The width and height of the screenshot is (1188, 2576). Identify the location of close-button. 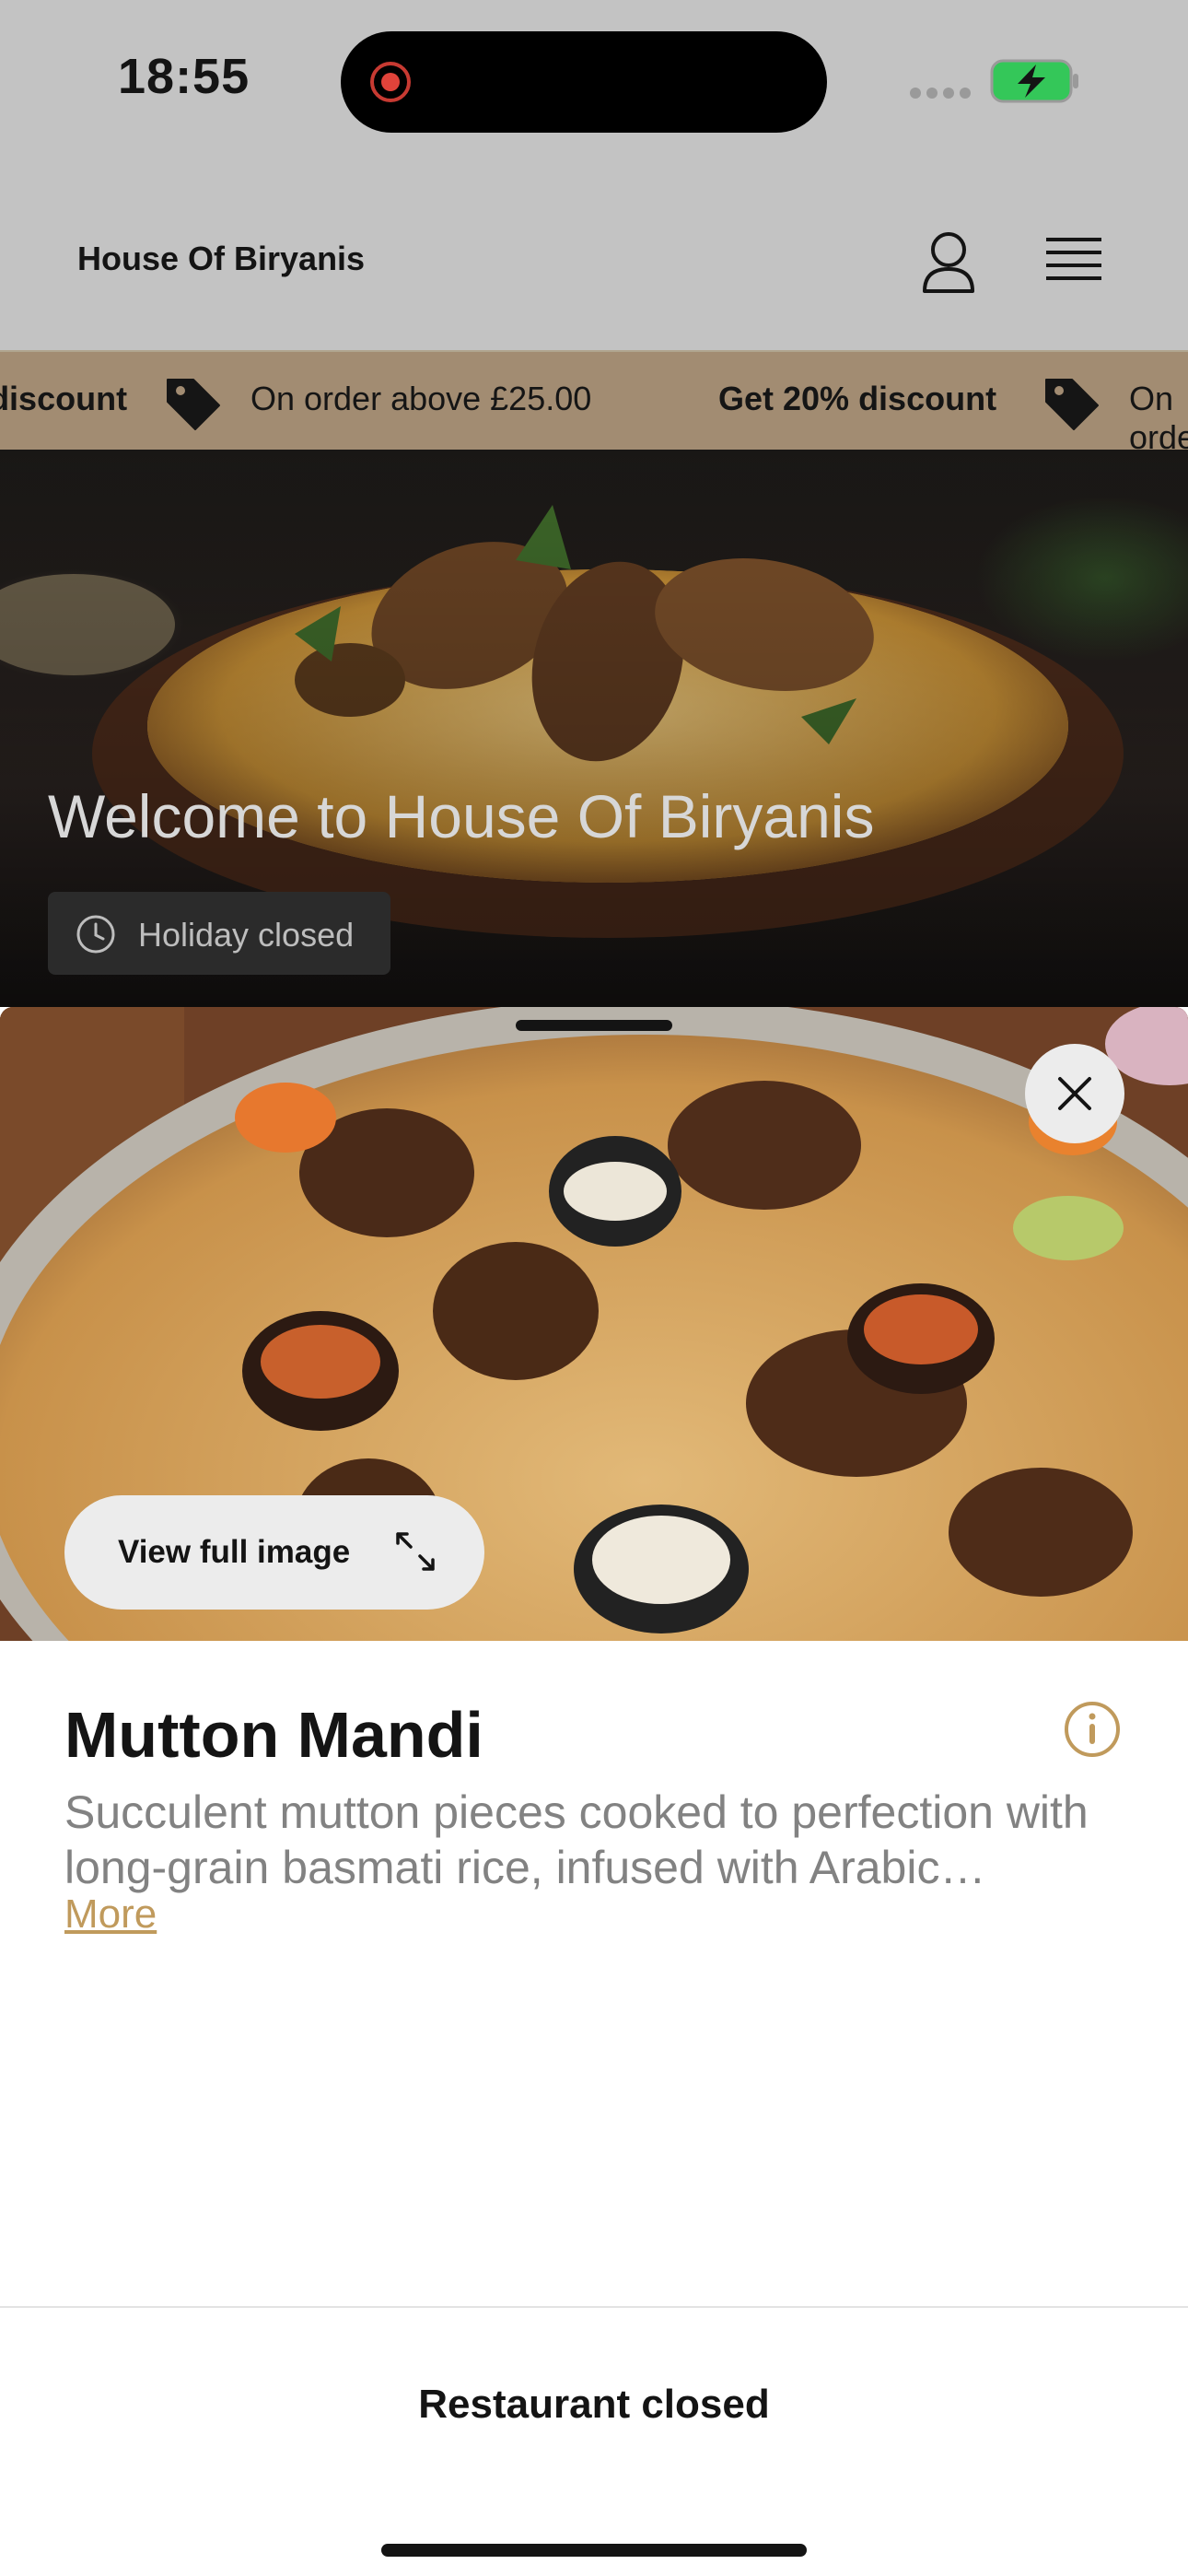
(1074, 1093).